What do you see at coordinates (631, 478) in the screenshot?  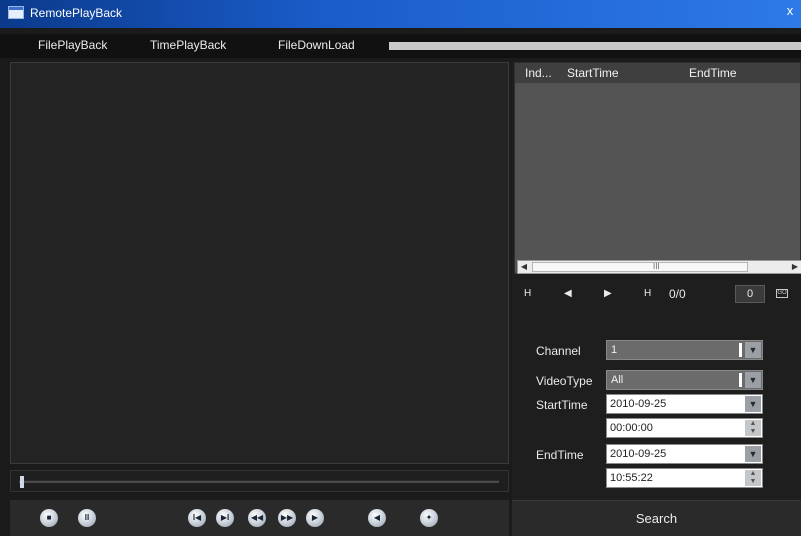 I see `end-time-value: 10:55:22` at bounding box center [631, 478].